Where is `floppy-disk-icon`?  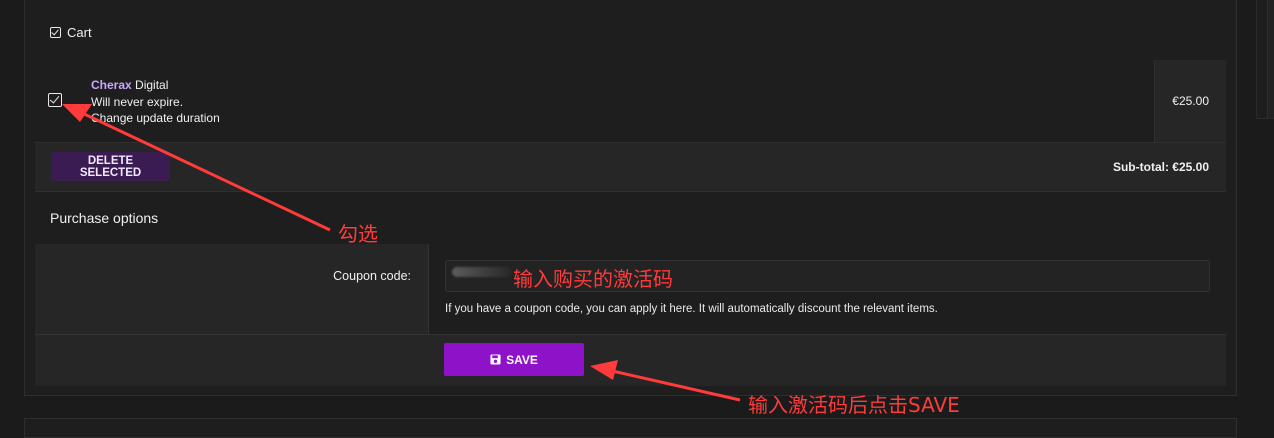 floppy-disk-icon is located at coordinates (495, 359).